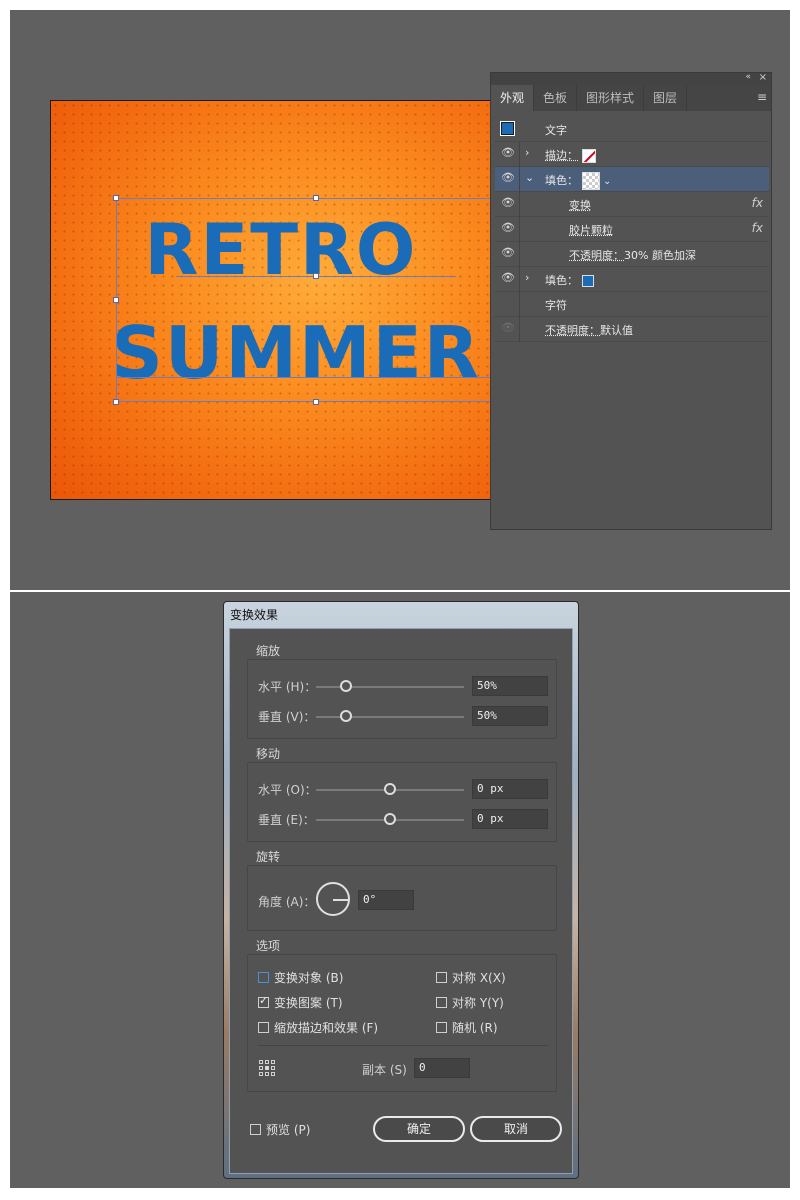  What do you see at coordinates (632, 129) in the screenshot?
I see `row-type: 文字` at bounding box center [632, 129].